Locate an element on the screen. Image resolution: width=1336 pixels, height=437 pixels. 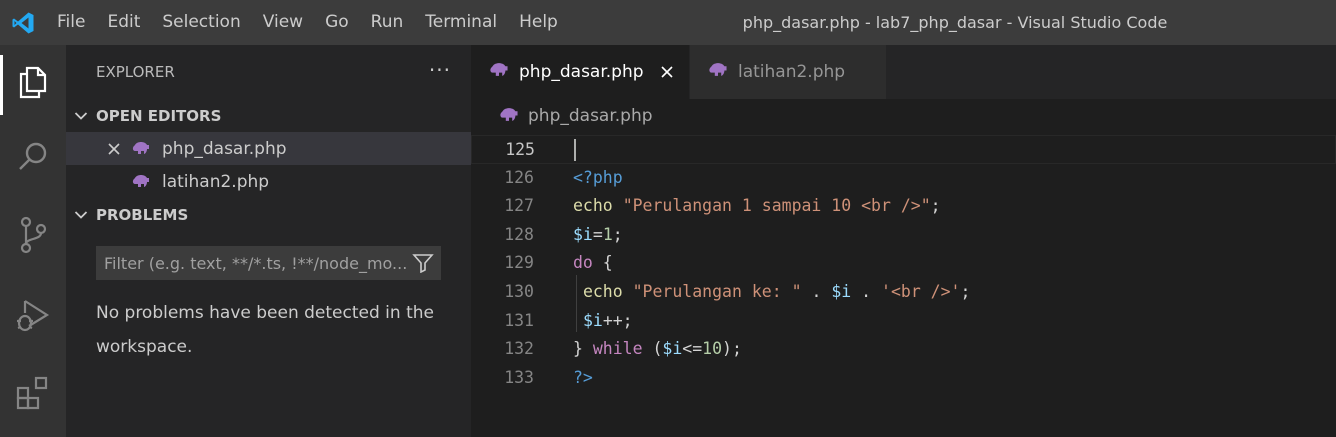
line-text: ?> is located at coordinates (583, 378).